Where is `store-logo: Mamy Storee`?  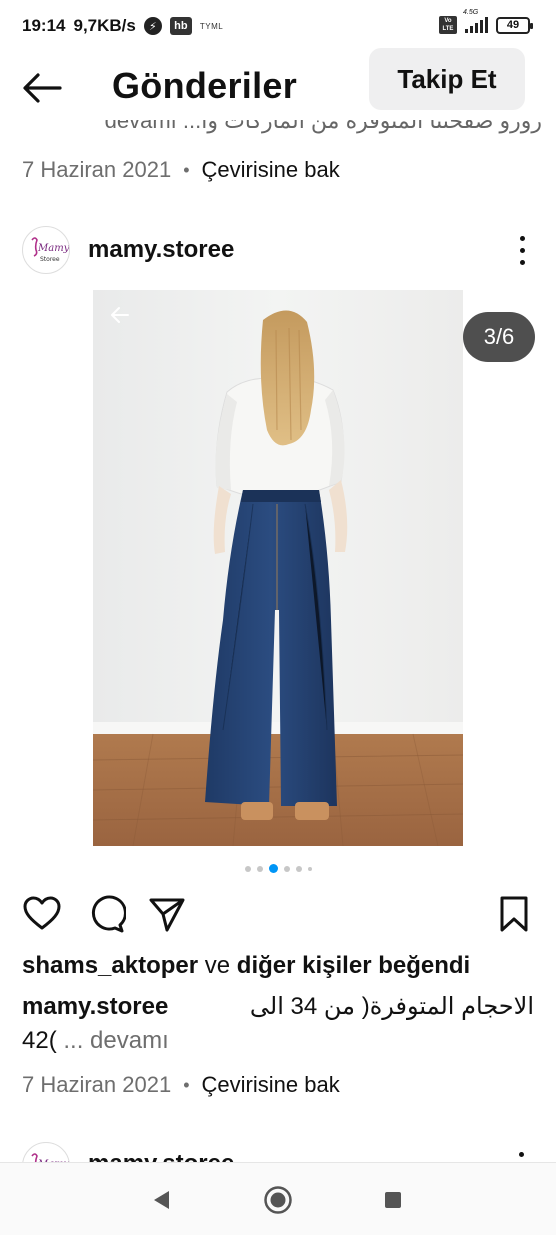
store-logo: Mamy Storee is located at coordinates (46, 250).